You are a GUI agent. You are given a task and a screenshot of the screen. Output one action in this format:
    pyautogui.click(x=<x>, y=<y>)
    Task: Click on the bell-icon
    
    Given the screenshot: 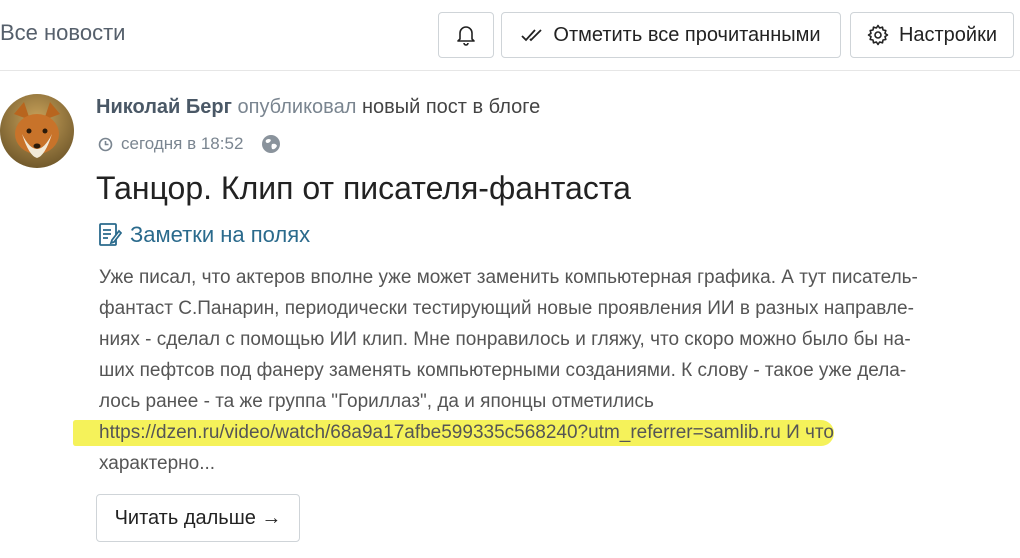 What is the action you would take?
    pyautogui.click(x=466, y=35)
    